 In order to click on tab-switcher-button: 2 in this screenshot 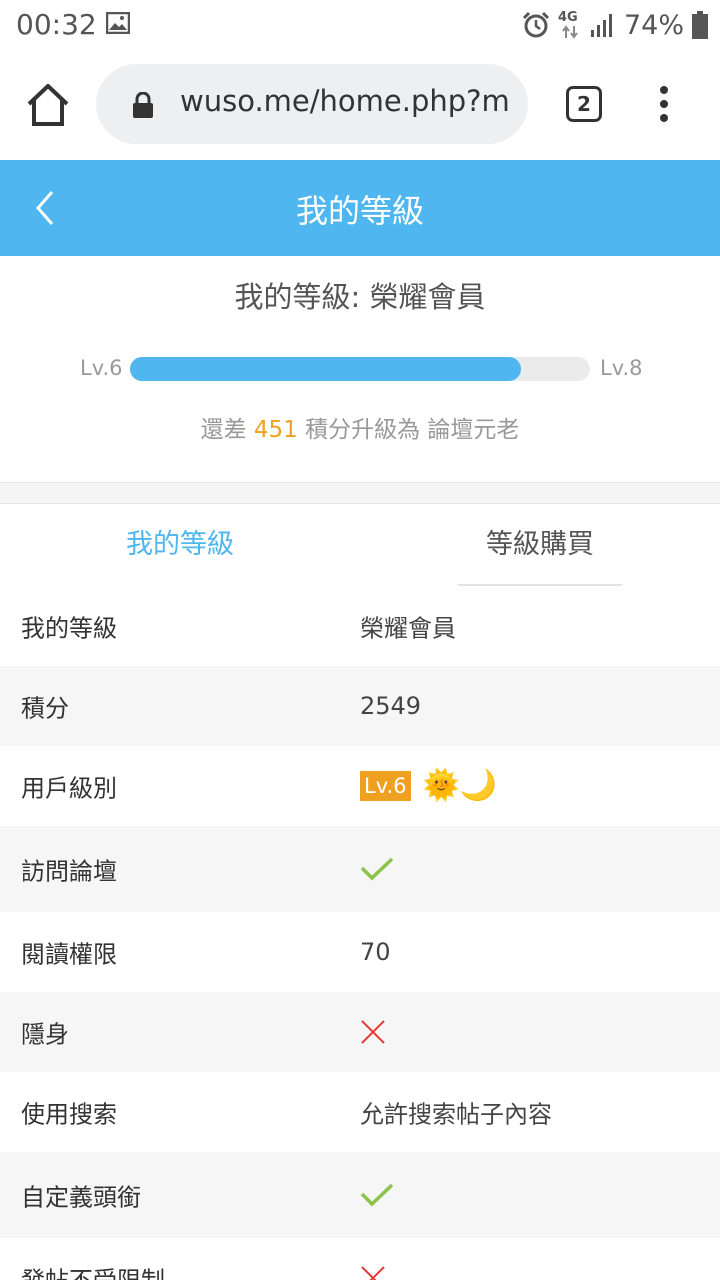, I will do `click(584, 104)`.